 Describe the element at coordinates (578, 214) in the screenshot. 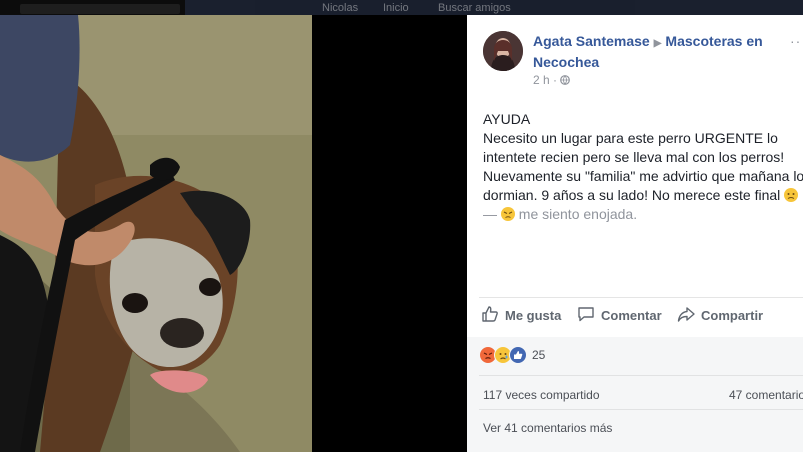

I see `feeling-text: me siento enojada.` at that location.